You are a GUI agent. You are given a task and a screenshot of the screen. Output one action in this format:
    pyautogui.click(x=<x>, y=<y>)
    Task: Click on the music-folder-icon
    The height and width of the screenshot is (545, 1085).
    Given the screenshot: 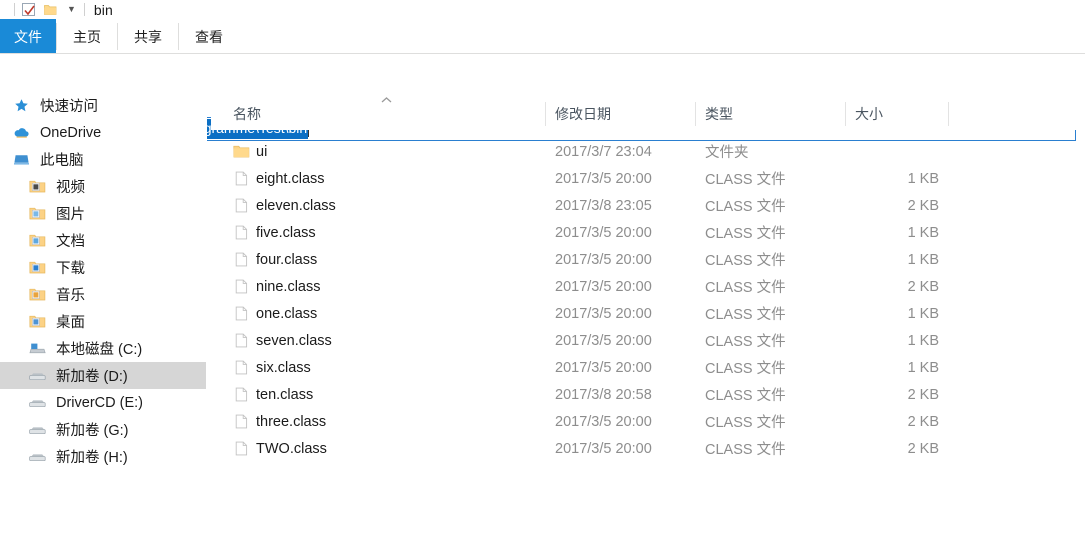 What is the action you would take?
    pyautogui.click(x=37, y=294)
    